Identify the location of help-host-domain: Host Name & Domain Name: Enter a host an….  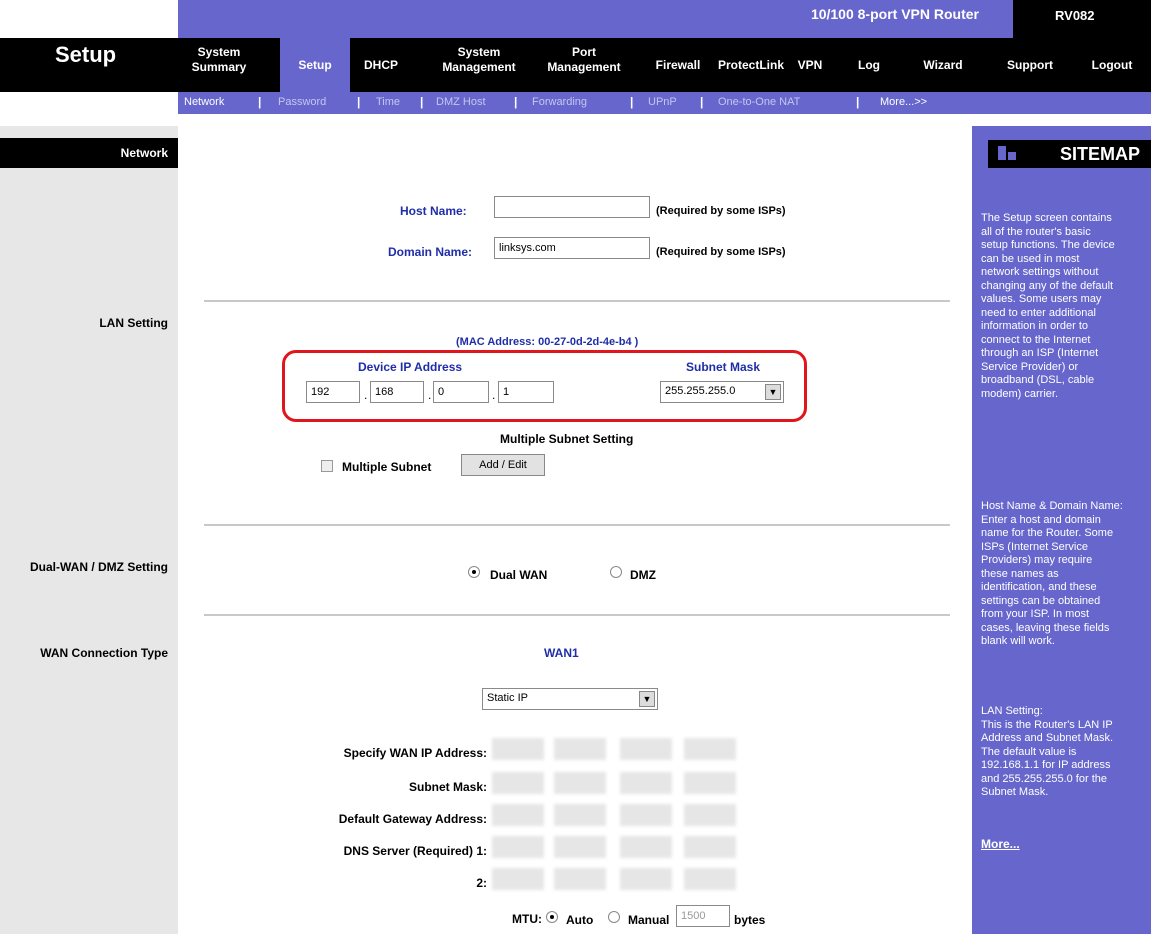
(1052, 573).